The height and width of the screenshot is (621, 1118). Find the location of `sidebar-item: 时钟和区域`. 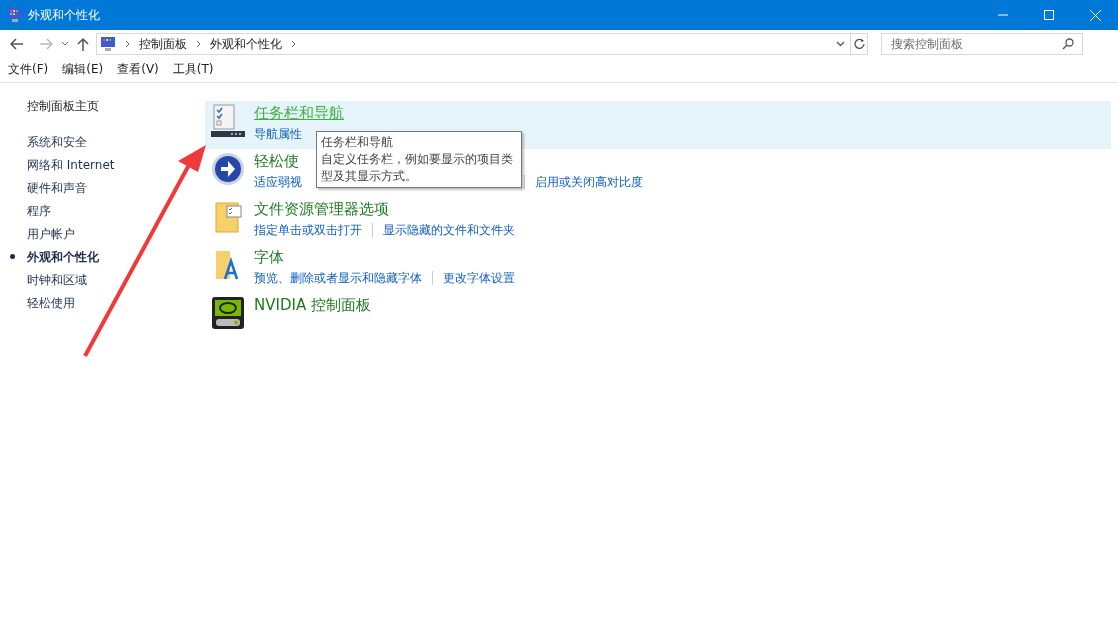

sidebar-item: 时钟和区域 is located at coordinates (57, 279).